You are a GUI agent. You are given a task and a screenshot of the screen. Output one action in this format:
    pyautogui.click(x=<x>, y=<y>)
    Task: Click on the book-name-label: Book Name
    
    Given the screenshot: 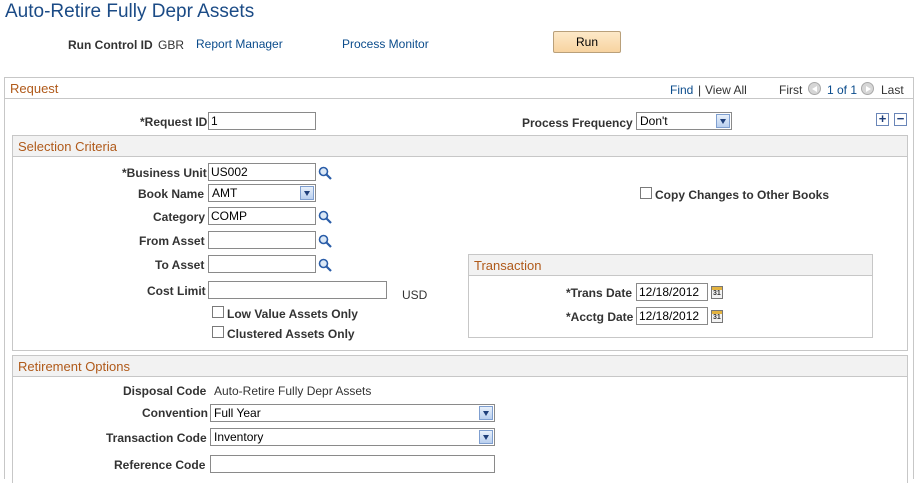 What is the action you would take?
    pyautogui.click(x=171, y=194)
    